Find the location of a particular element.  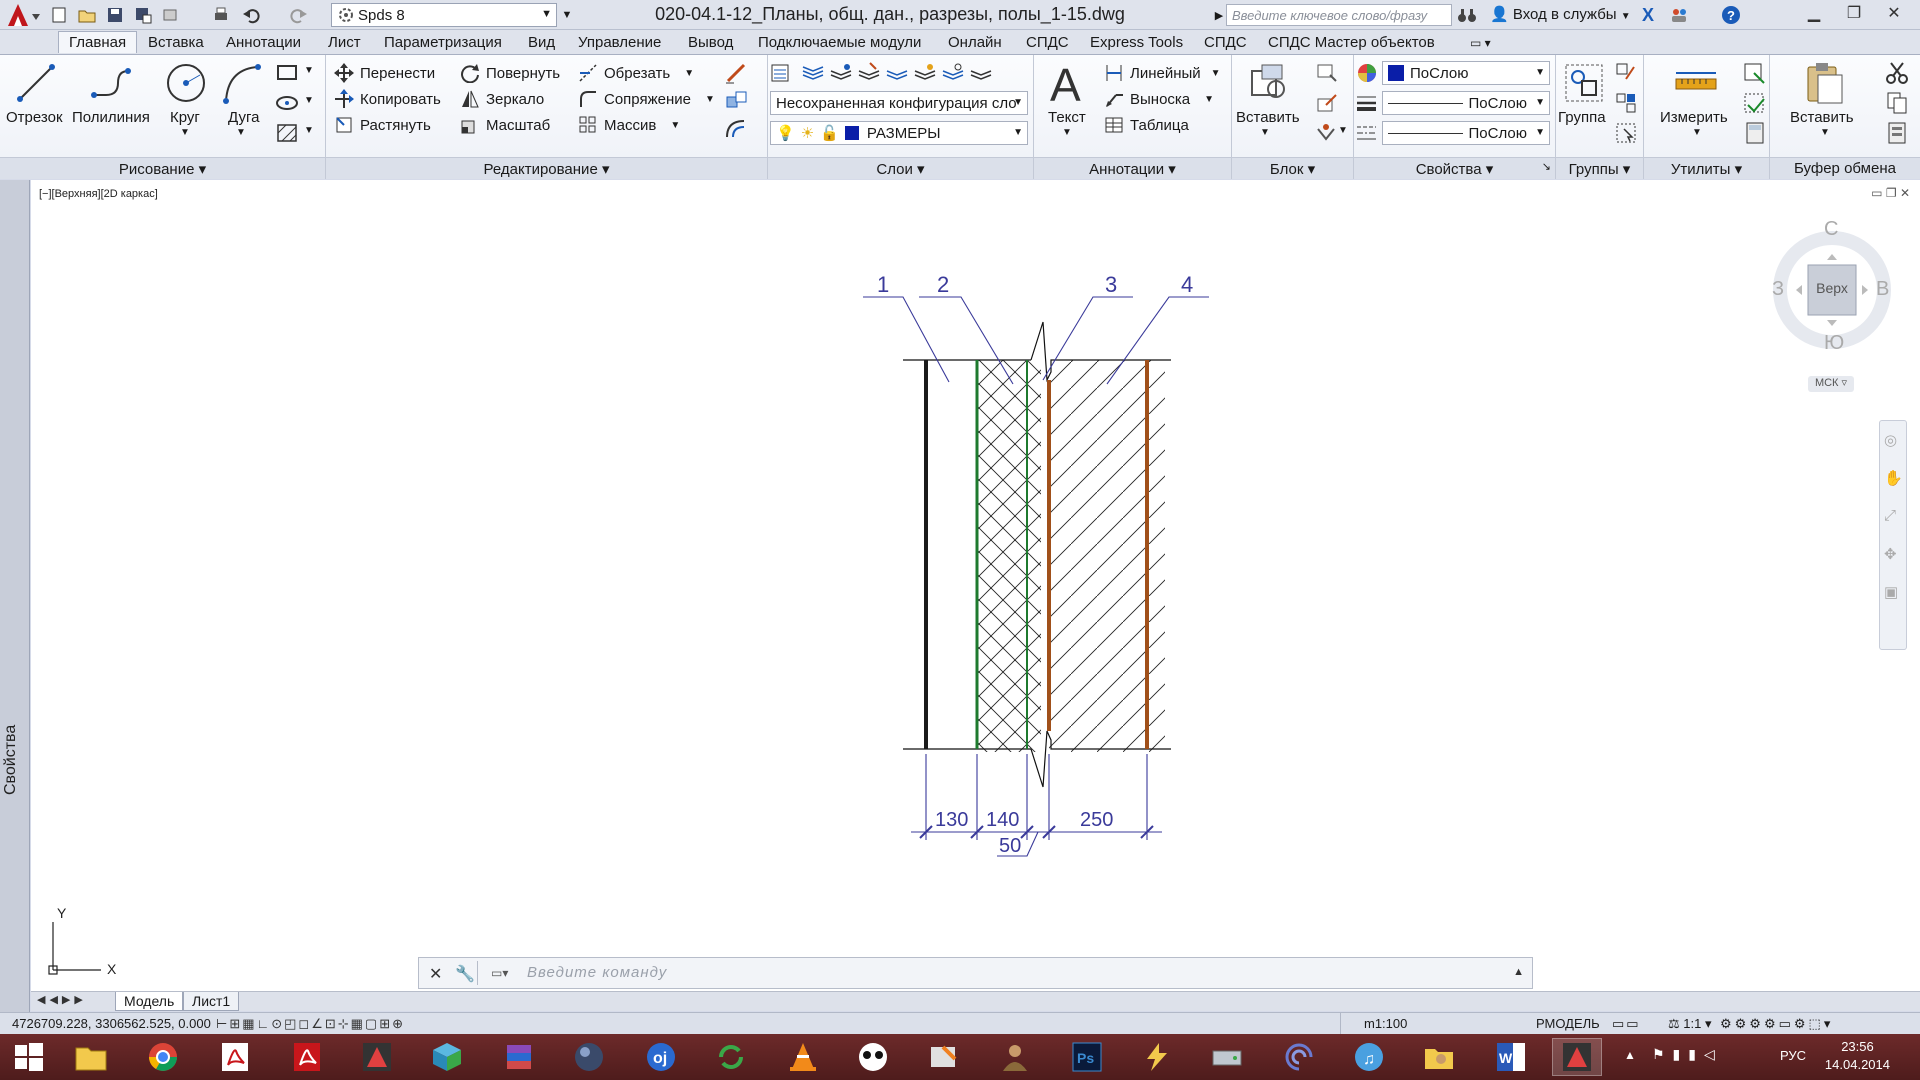

compass-south: Ю is located at coordinates (1834, 343).